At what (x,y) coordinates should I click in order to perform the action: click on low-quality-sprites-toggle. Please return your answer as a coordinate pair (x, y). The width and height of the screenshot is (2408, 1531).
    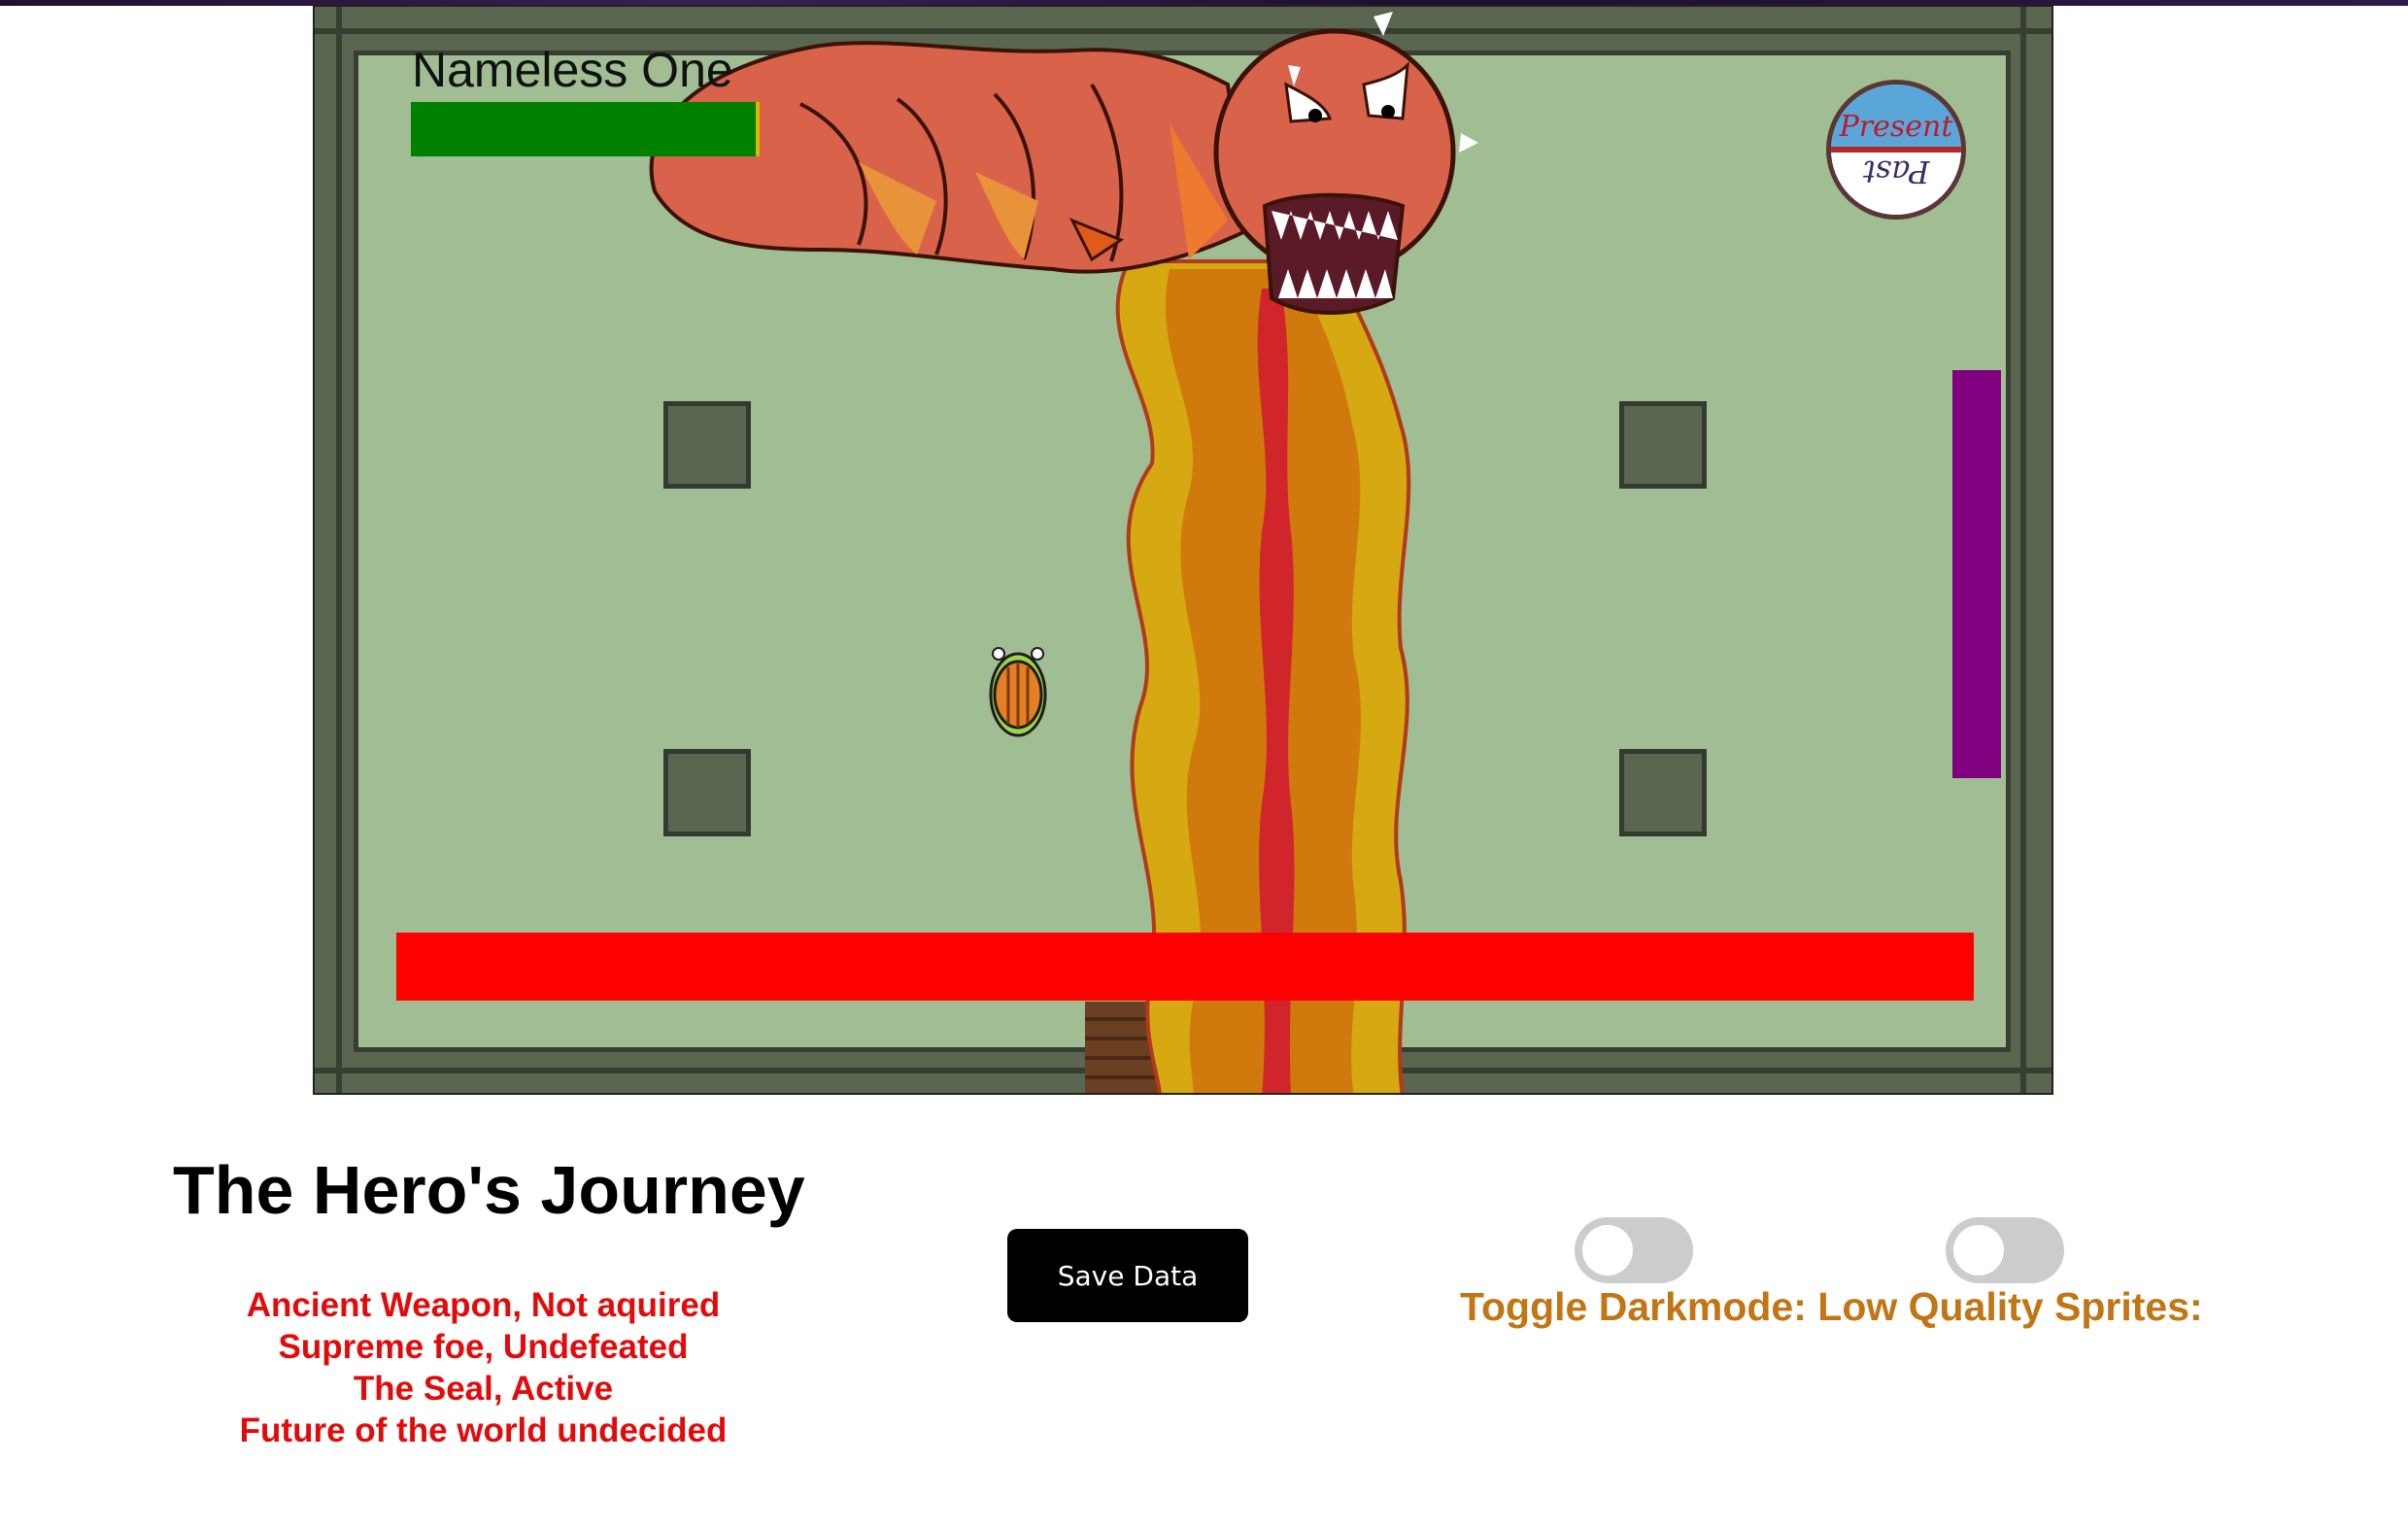
    Looking at the image, I should click on (2005, 1250).